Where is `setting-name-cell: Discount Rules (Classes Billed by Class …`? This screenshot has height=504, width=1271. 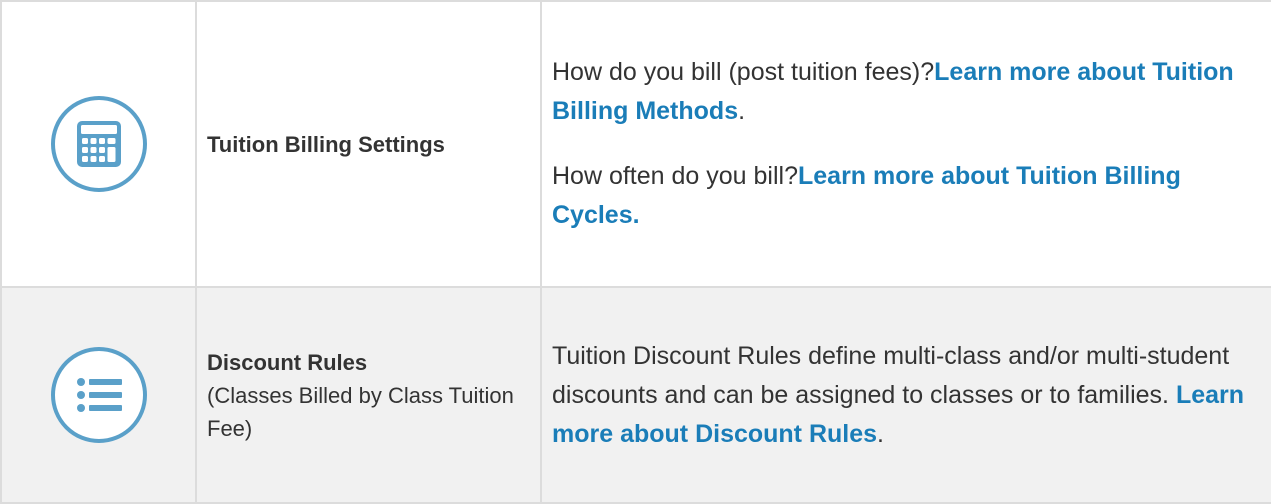
setting-name-cell: Discount Rules (Classes Billed by Class … is located at coordinates (368, 395).